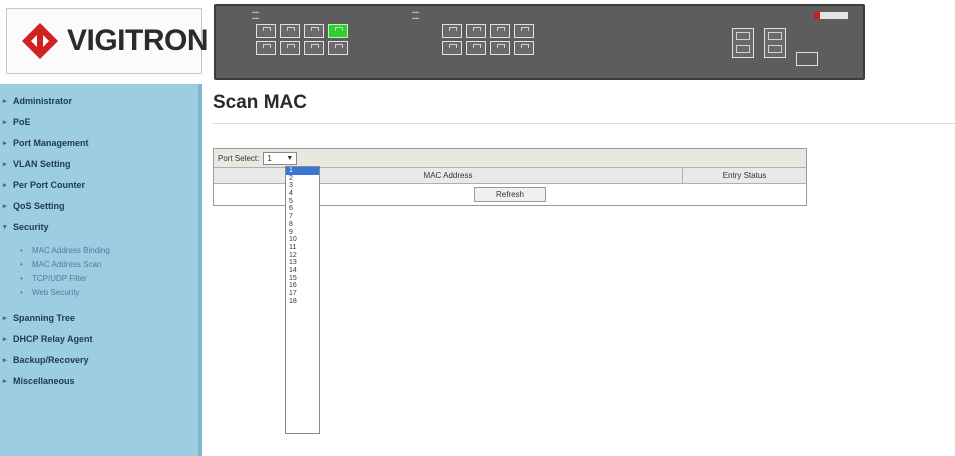 Image resolution: width=955 pixels, height=456 pixels. Describe the element at coordinates (44, 380) in the screenshot. I see `sidebar-item-label: Miscellaneous` at that location.